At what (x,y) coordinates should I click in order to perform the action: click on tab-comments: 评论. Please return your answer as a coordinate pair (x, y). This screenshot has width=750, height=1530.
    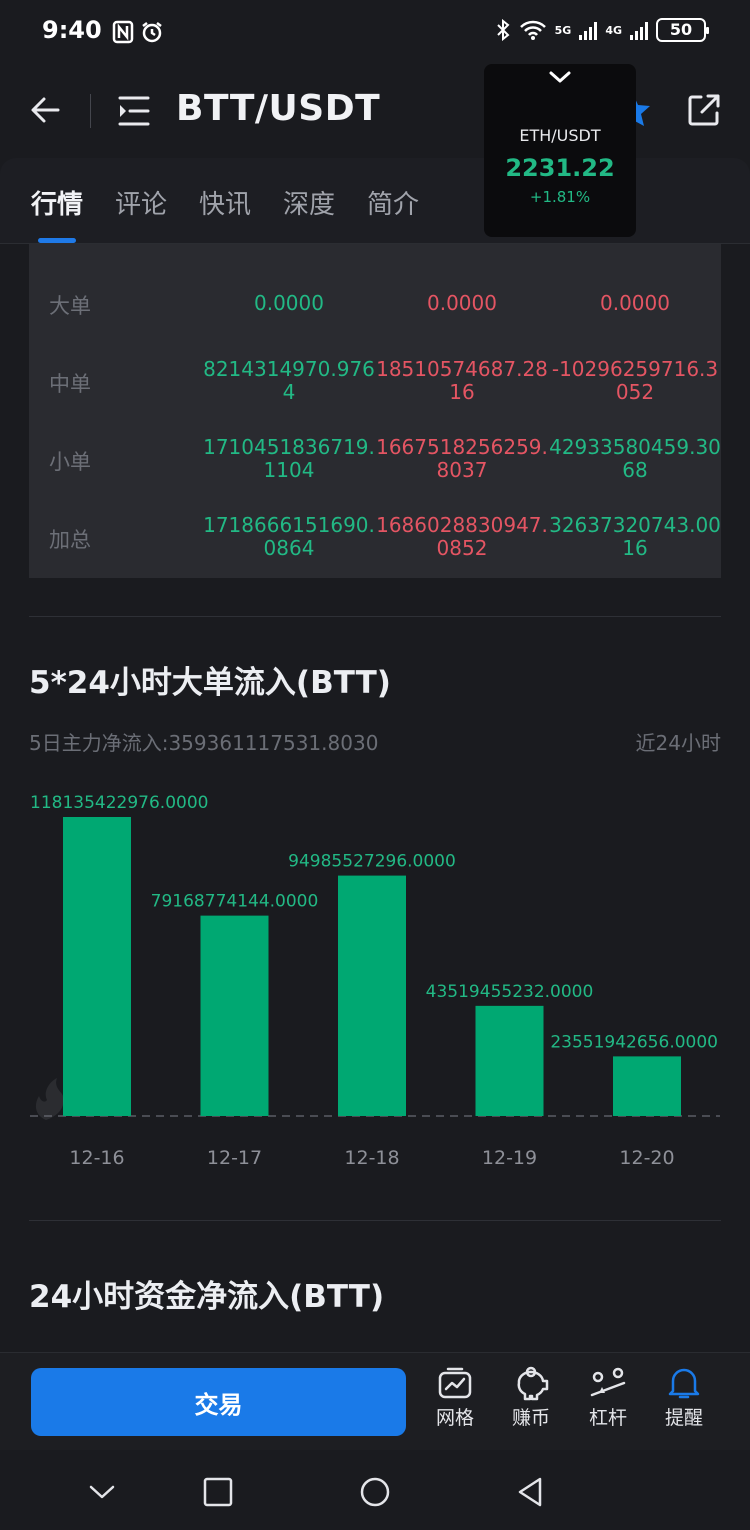
    Looking at the image, I should click on (141, 202).